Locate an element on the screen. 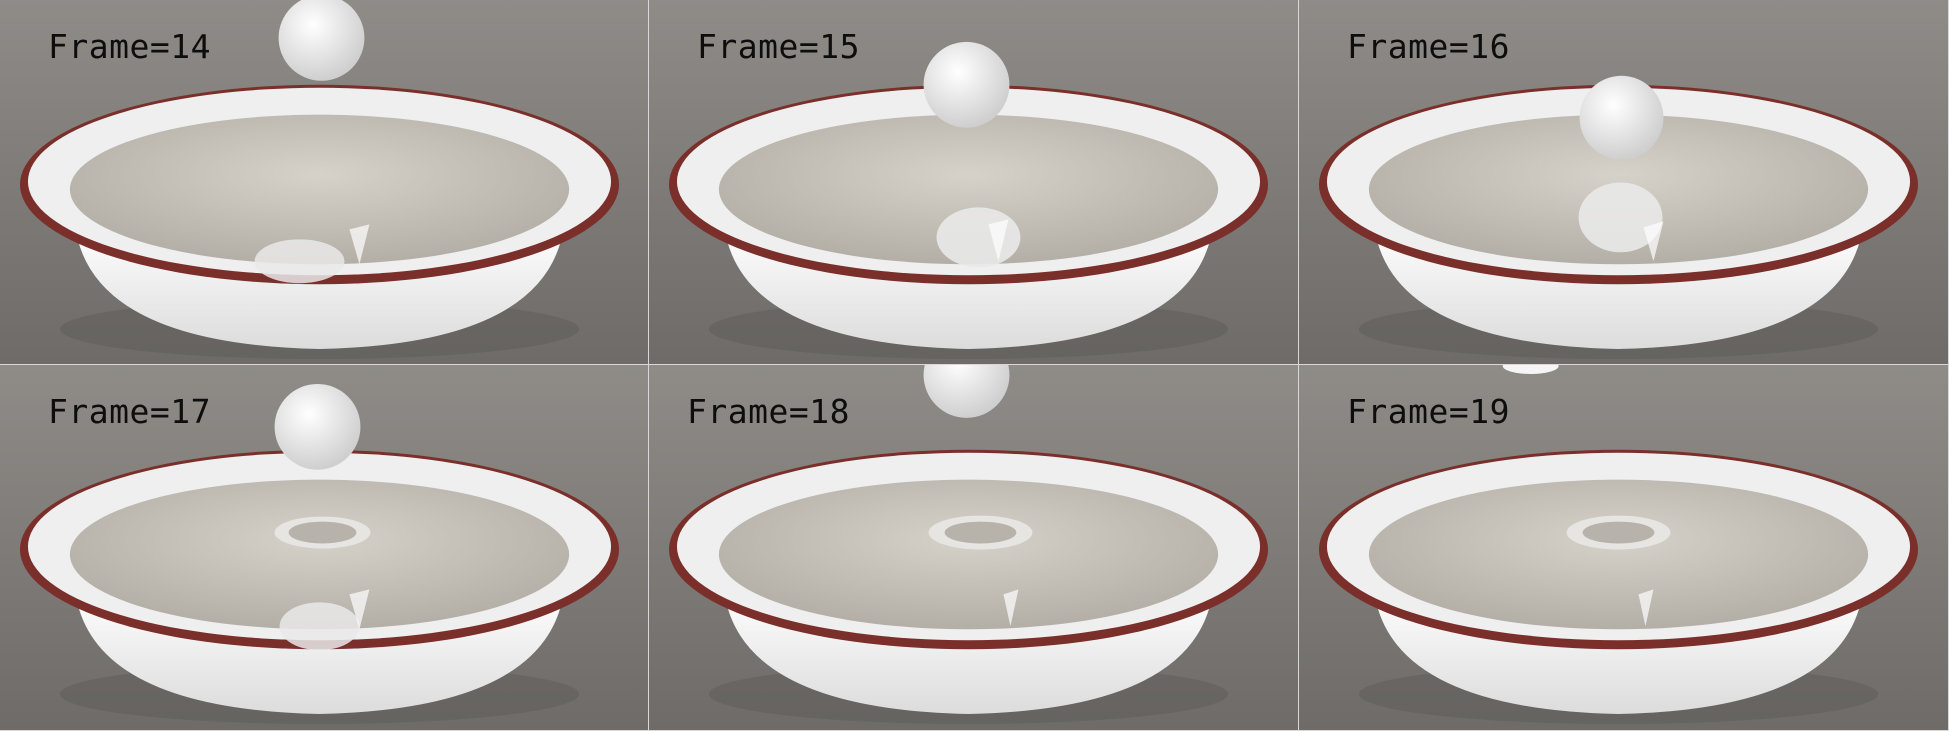 The height and width of the screenshot is (731, 1949). frame-label: Frame=18 is located at coordinates (768, 411).